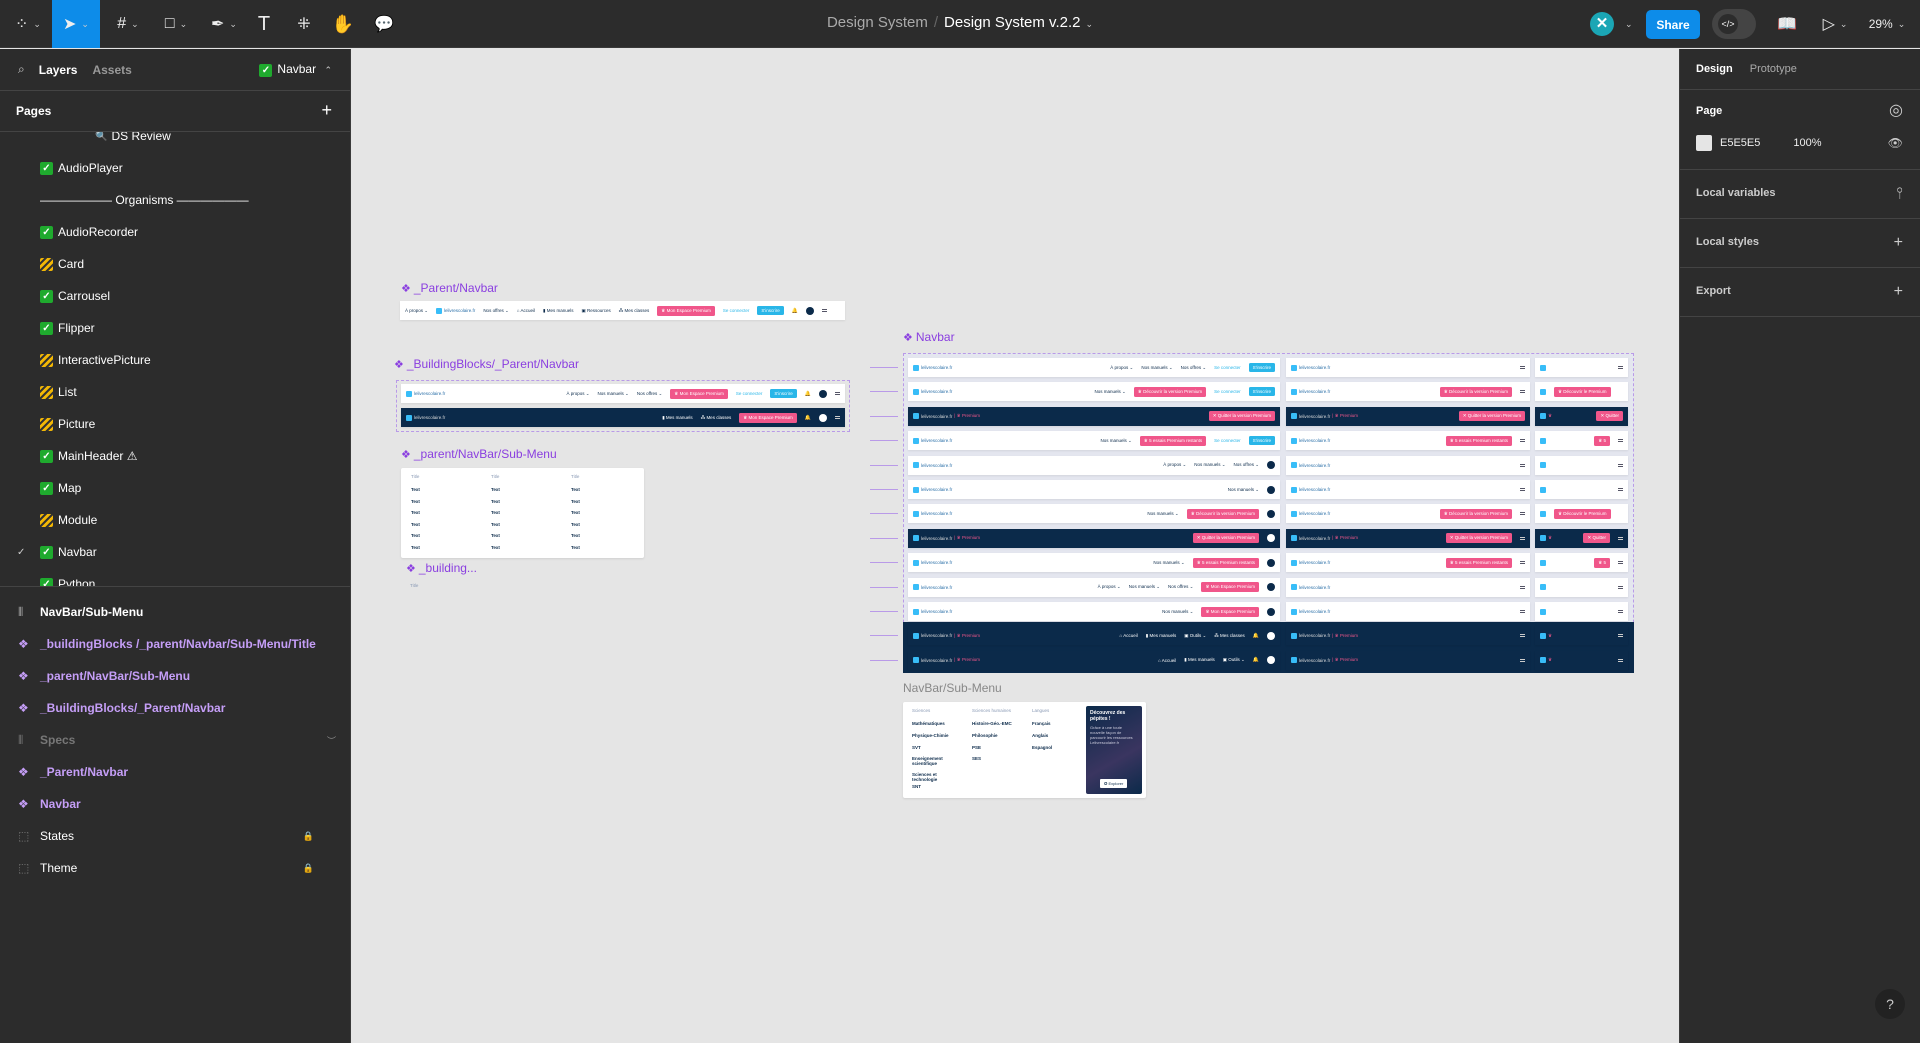 Image resolution: width=1920 pixels, height=1043 pixels. I want to click on submenu-item: Sciences et technologie, so click(937, 777).